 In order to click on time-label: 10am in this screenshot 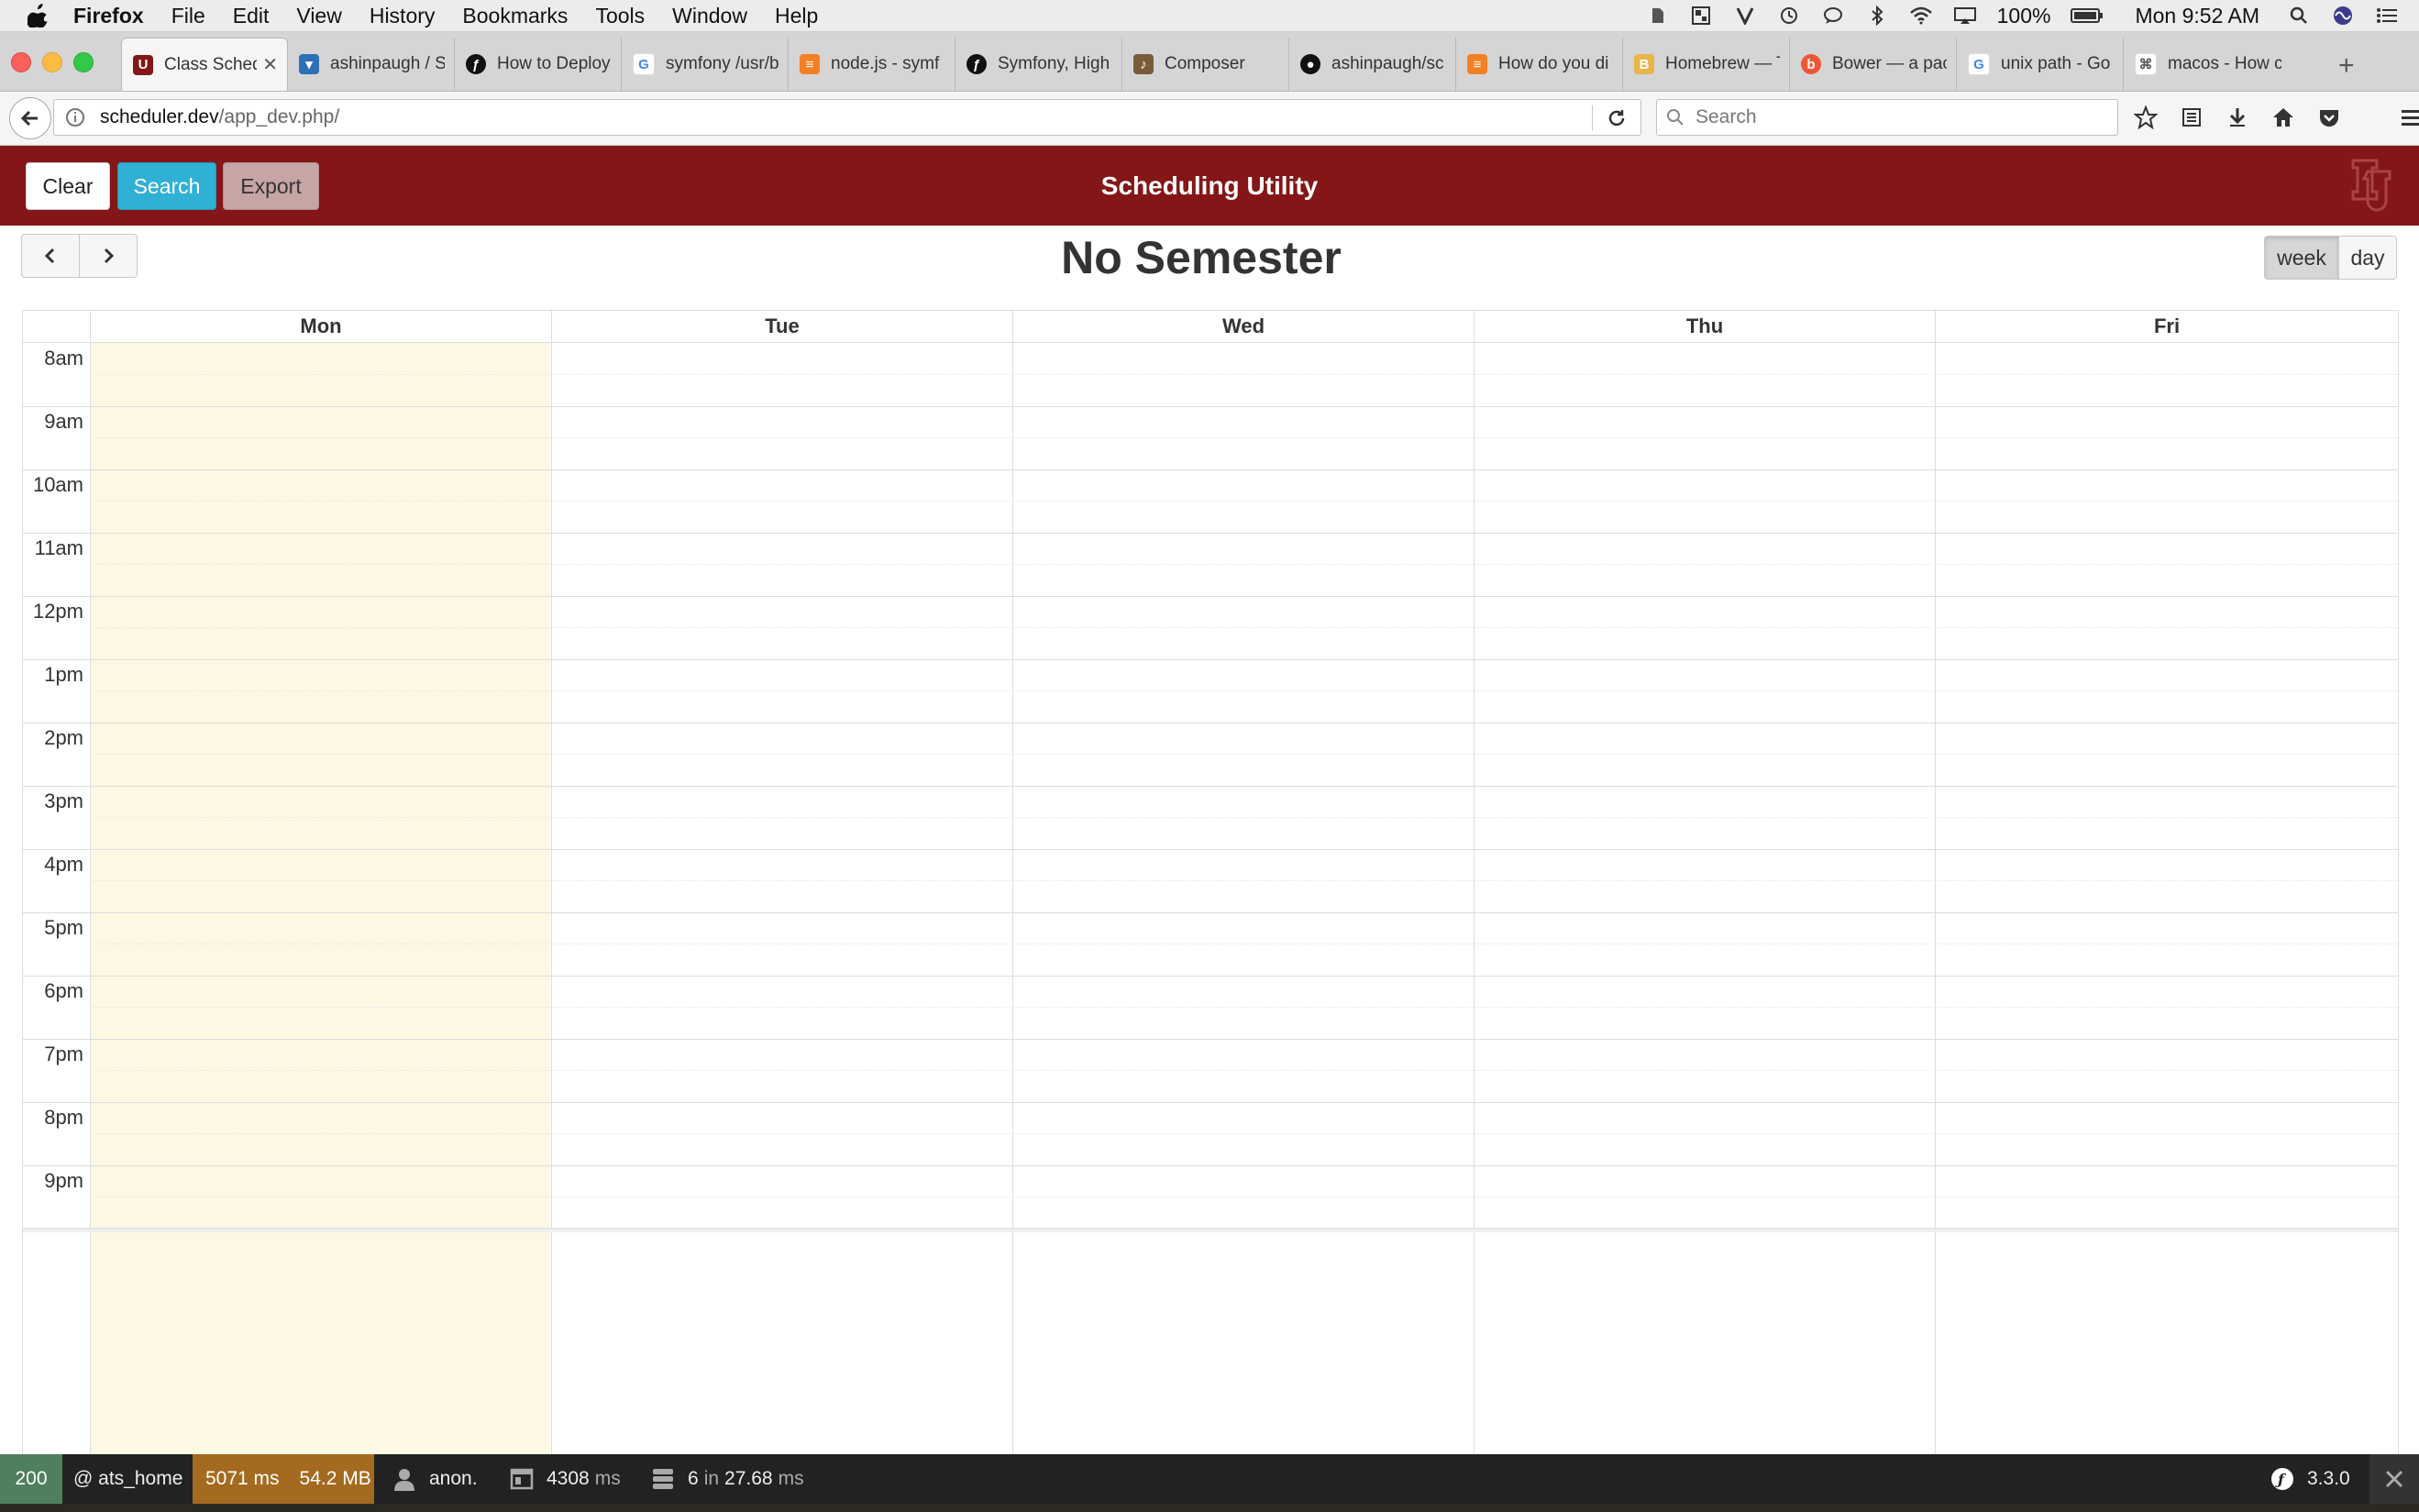, I will do `click(57, 484)`.